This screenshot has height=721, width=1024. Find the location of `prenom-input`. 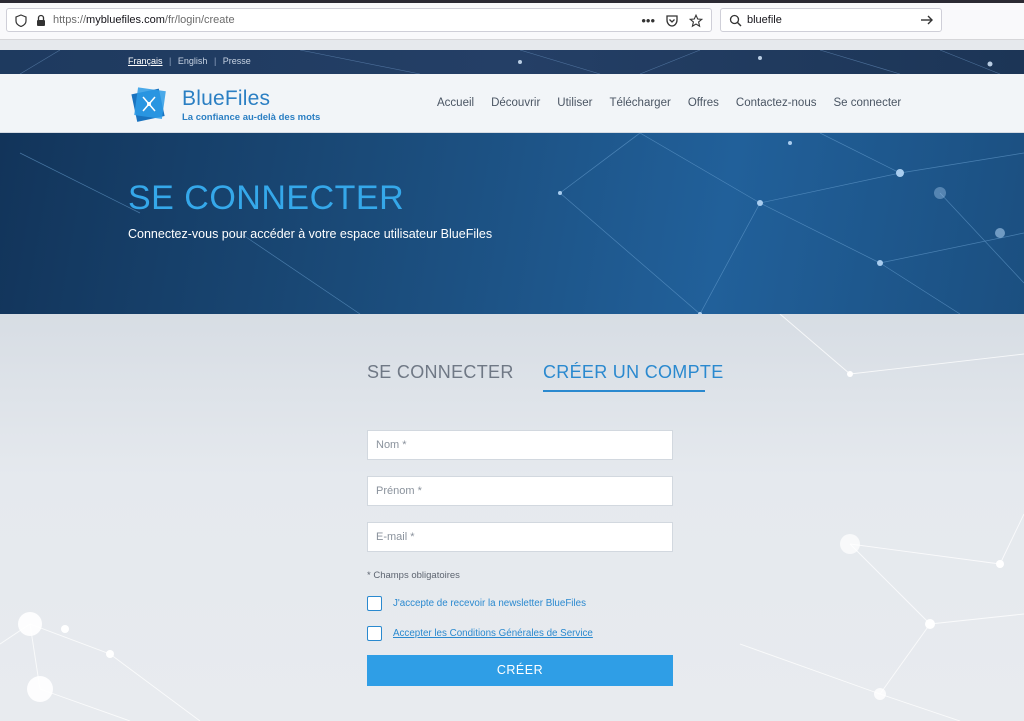

prenom-input is located at coordinates (520, 491).